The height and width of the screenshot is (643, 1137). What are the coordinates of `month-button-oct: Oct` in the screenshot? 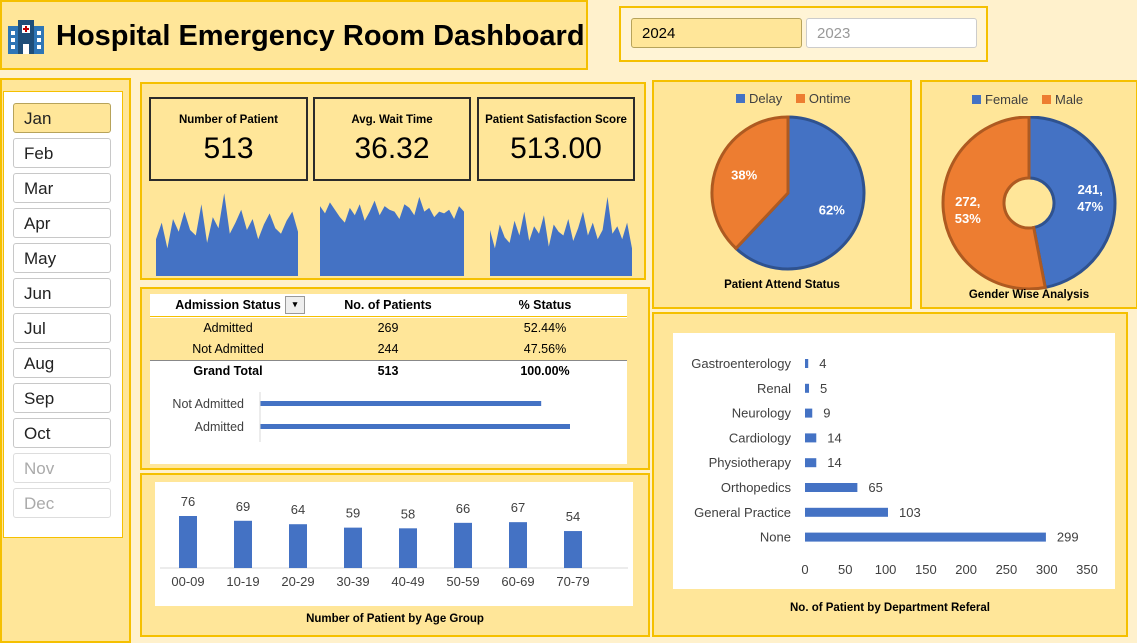 It's located at (62, 433).